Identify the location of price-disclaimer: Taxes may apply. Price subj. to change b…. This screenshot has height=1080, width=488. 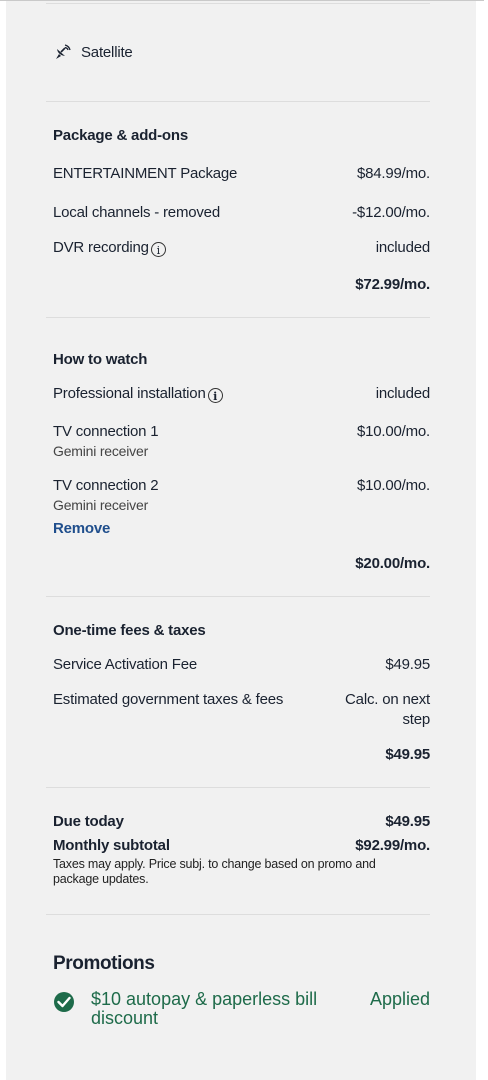
(214, 871).